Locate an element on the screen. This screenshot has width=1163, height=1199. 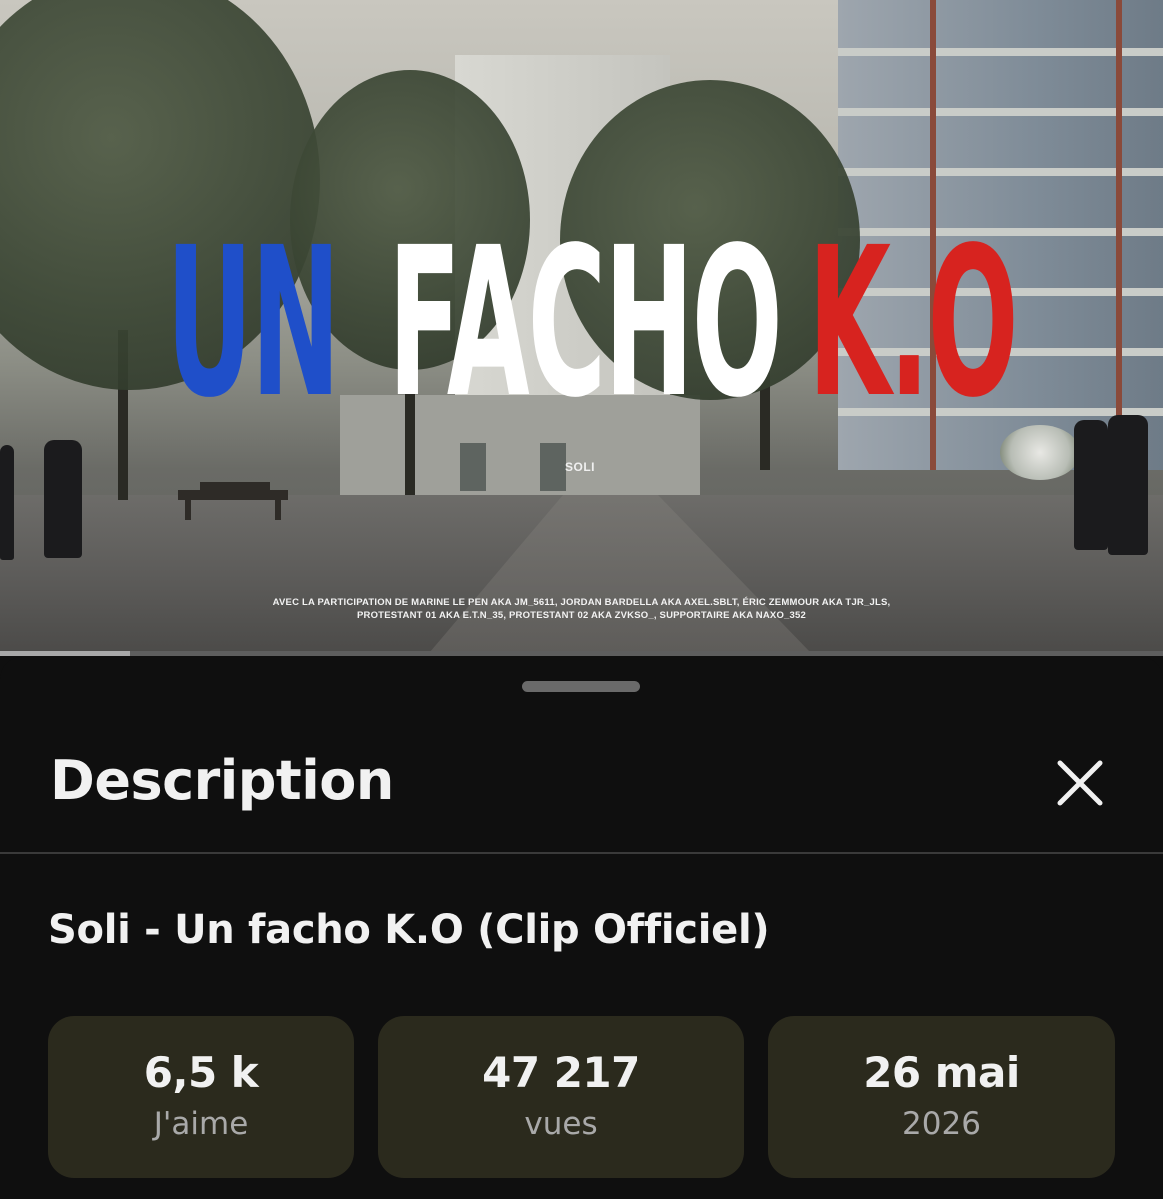
likes-stat: 6,5 k J'aime is located at coordinates (201, 1097).